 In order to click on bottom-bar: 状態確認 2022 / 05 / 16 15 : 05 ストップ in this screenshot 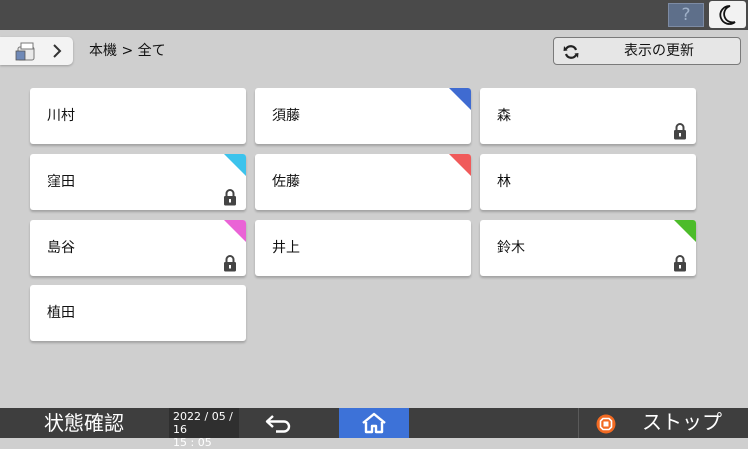, I will do `click(374, 428)`.